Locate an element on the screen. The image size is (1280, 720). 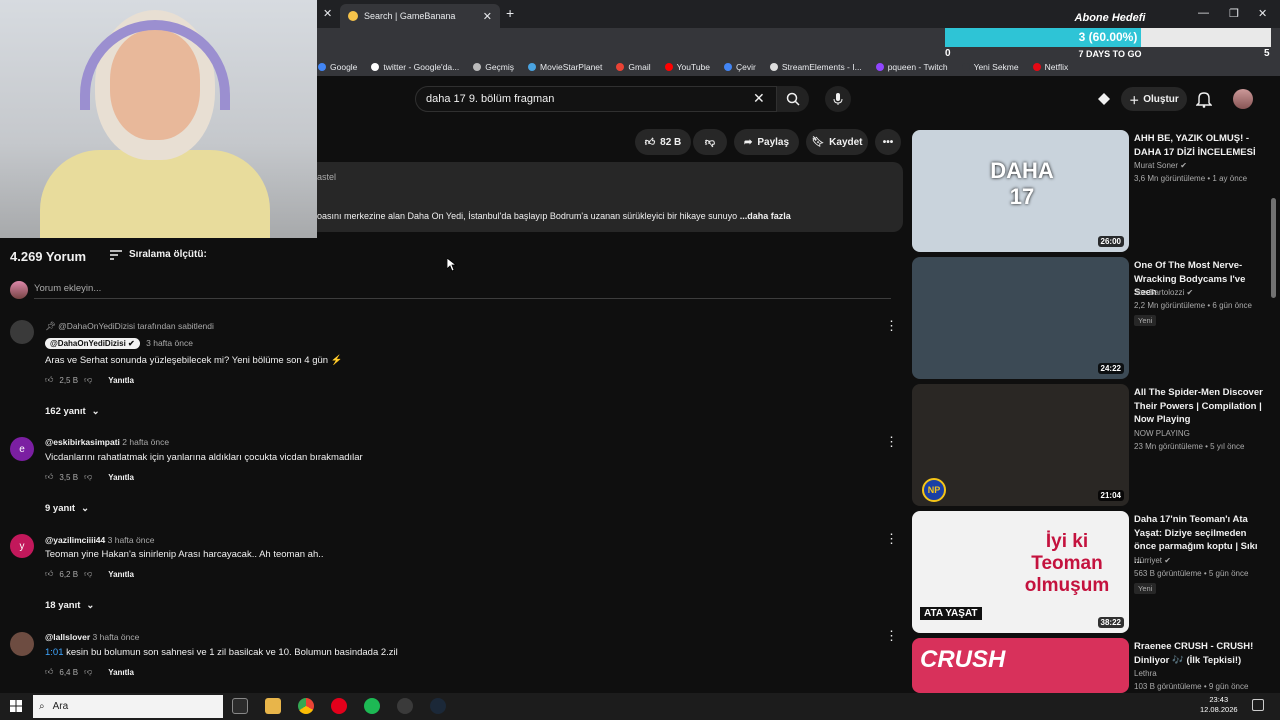
bookmark-item: Çevir is located at coordinates (740, 67).